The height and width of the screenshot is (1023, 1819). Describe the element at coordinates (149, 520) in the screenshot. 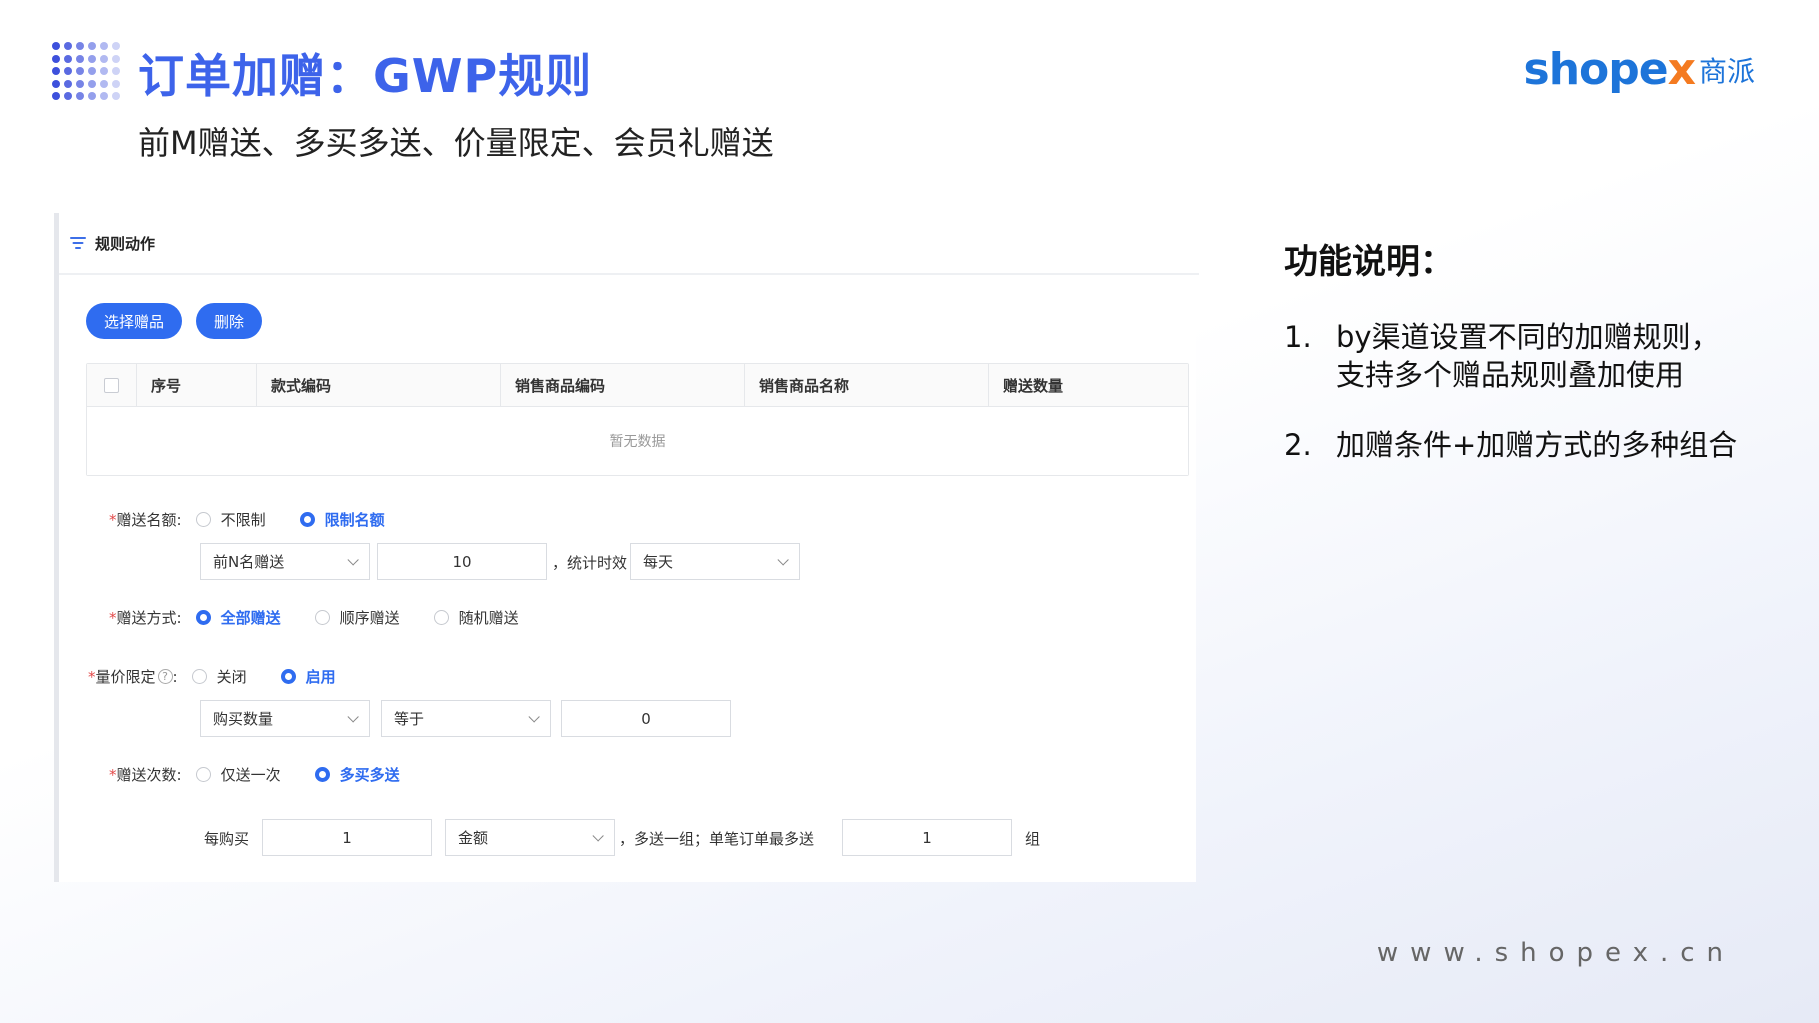

I see `quota-label: 赠送名额:` at that location.